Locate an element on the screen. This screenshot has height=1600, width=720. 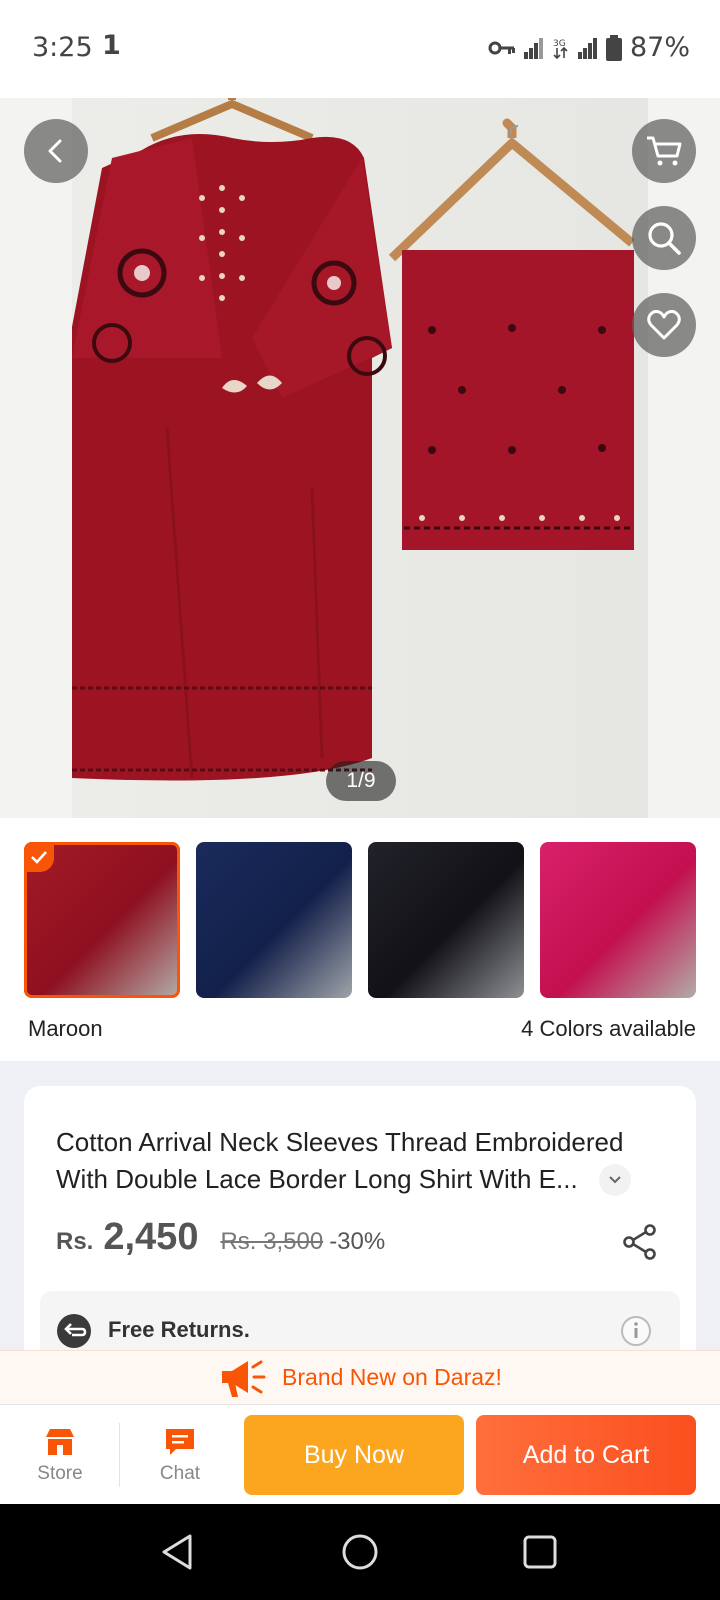
variant-thumb-maroon is located at coordinates (102, 920).